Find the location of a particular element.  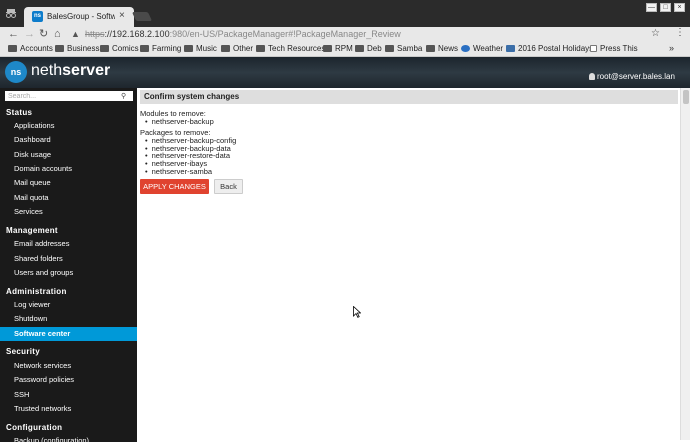

scrollbar is located at coordinates (685, 264).